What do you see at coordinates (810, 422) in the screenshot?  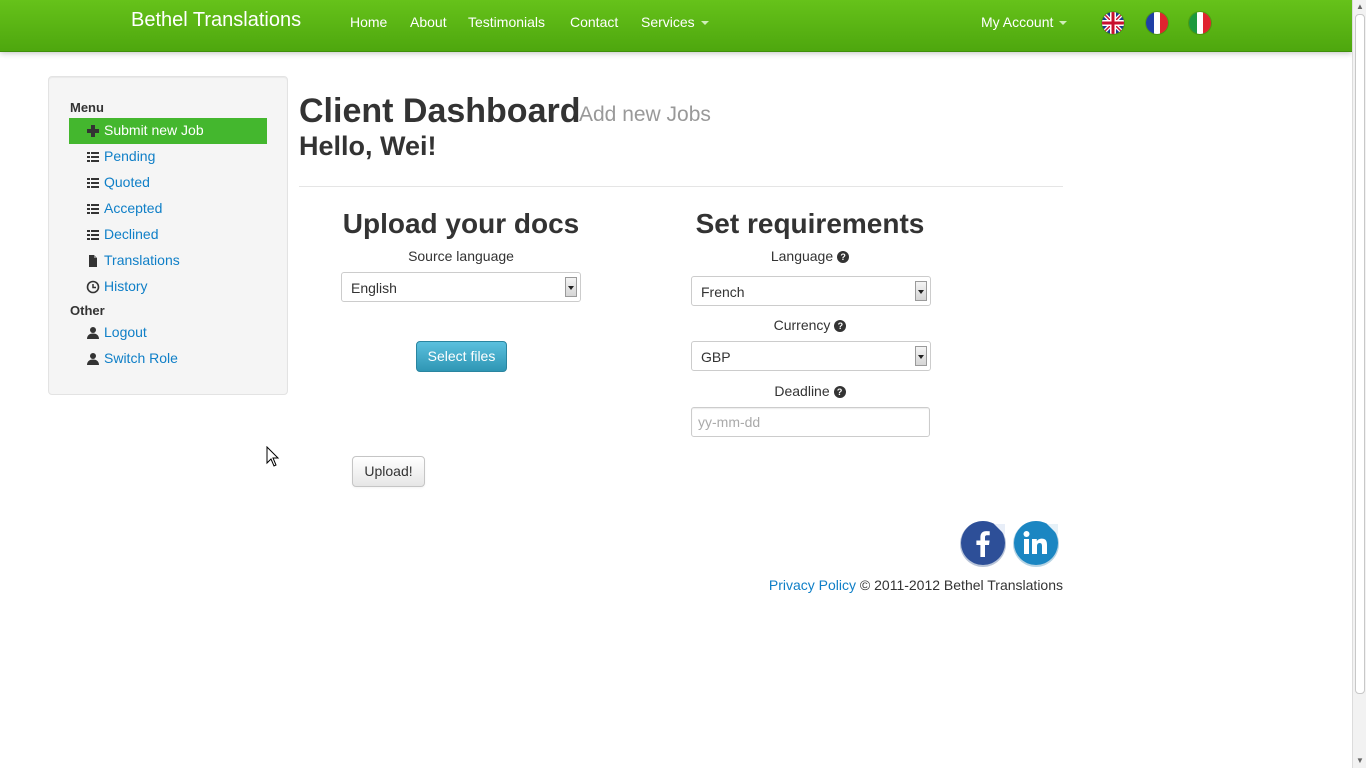 I see `deadline-input` at bounding box center [810, 422].